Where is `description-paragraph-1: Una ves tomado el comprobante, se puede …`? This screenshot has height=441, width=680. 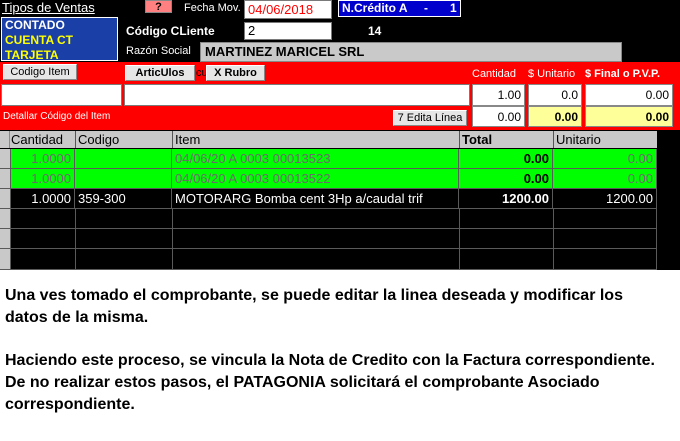 description-paragraph-1: Una ves tomado el comprobante, se puede … is located at coordinates (314, 306).